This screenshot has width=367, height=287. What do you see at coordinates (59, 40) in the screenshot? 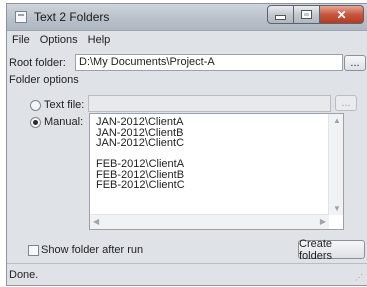
I see `menu-options: Options` at bounding box center [59, 40].